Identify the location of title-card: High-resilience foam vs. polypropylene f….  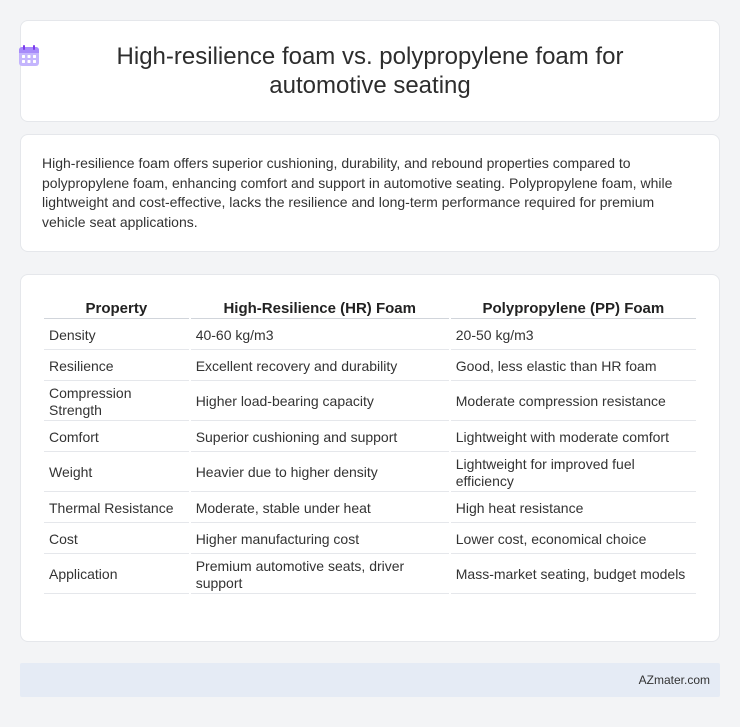
(369, 71).